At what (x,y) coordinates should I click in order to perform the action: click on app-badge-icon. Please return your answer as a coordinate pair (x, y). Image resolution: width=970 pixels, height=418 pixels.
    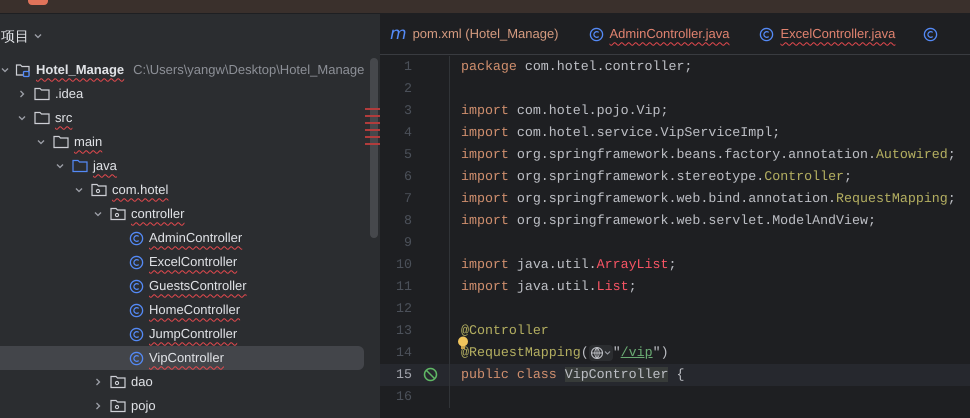
    Looking at the image, I should click on (38, 2).